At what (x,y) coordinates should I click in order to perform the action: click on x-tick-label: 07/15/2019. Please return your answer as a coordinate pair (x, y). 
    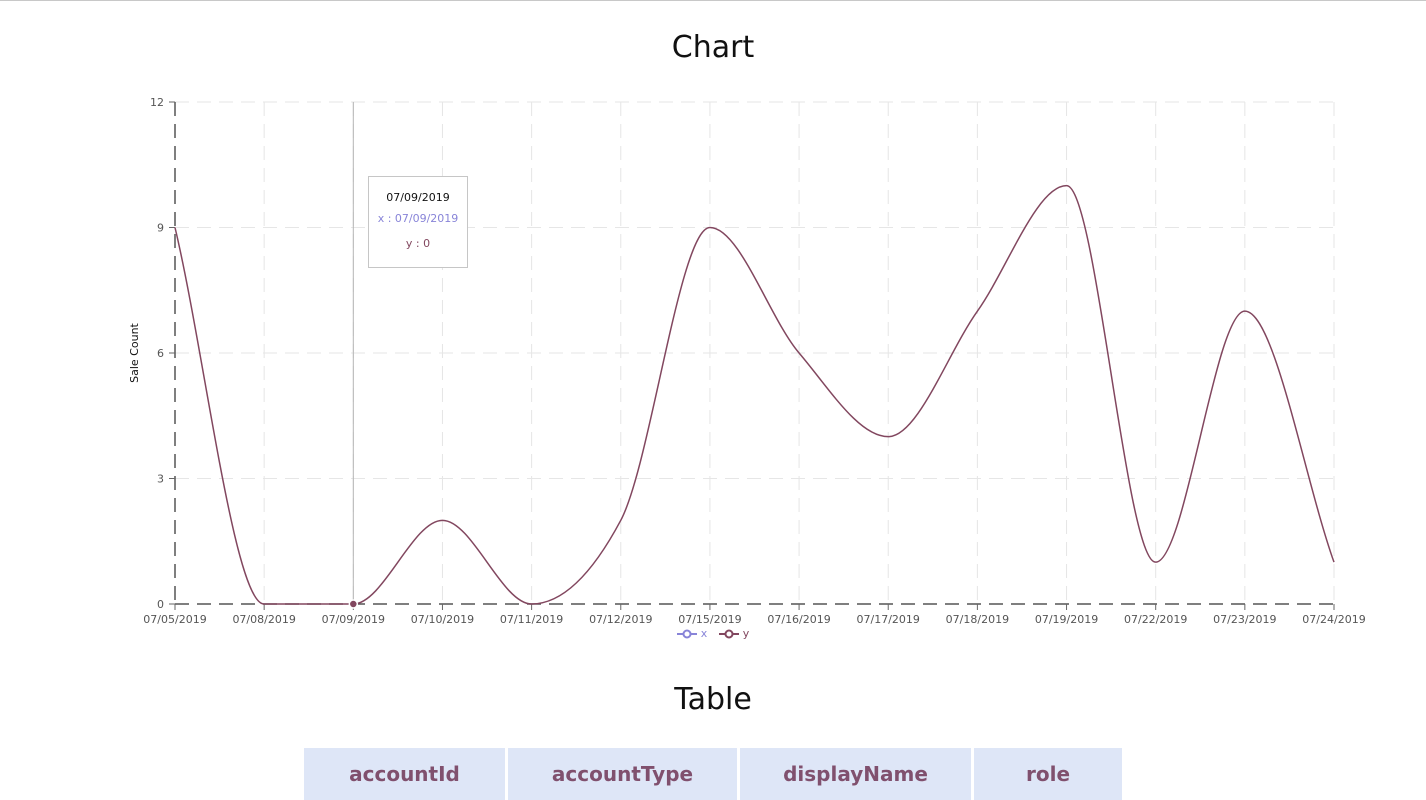
    Looking at the image, I should click on (709, 619).